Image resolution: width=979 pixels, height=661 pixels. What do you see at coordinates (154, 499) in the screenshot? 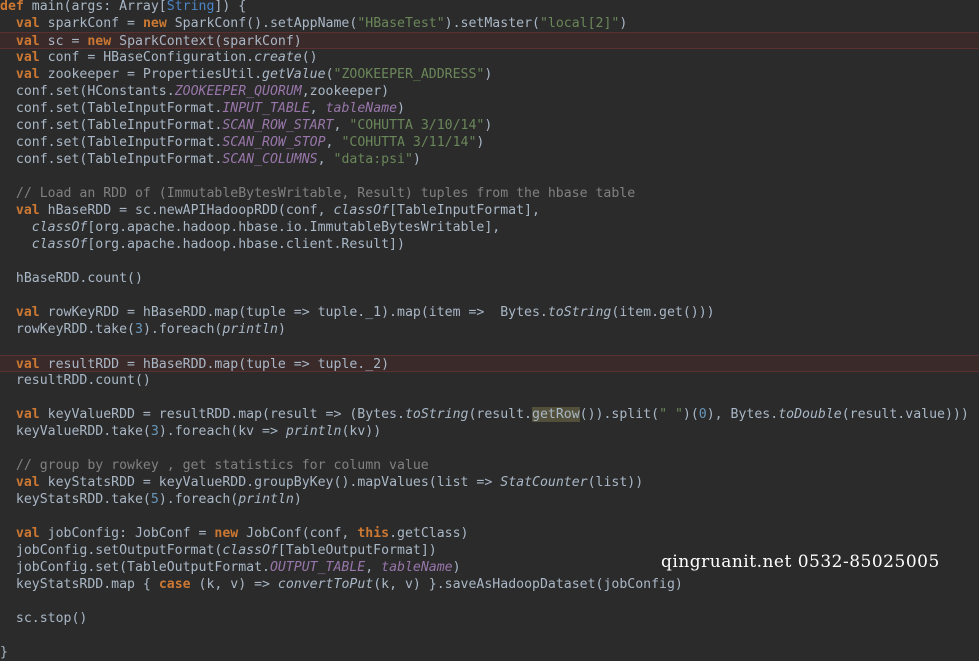
I see `code-token: 5` at bounding box center [154, 499].